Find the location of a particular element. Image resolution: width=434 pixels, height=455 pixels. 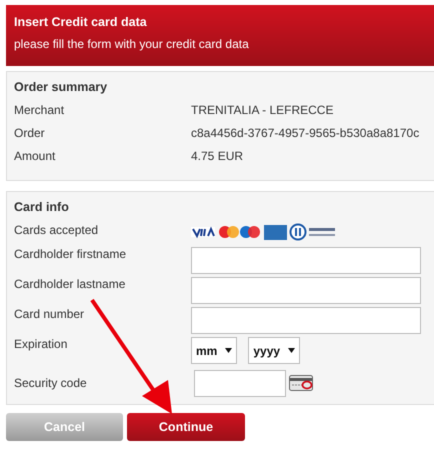

field-label: Order is located at coordinates (30, 134).